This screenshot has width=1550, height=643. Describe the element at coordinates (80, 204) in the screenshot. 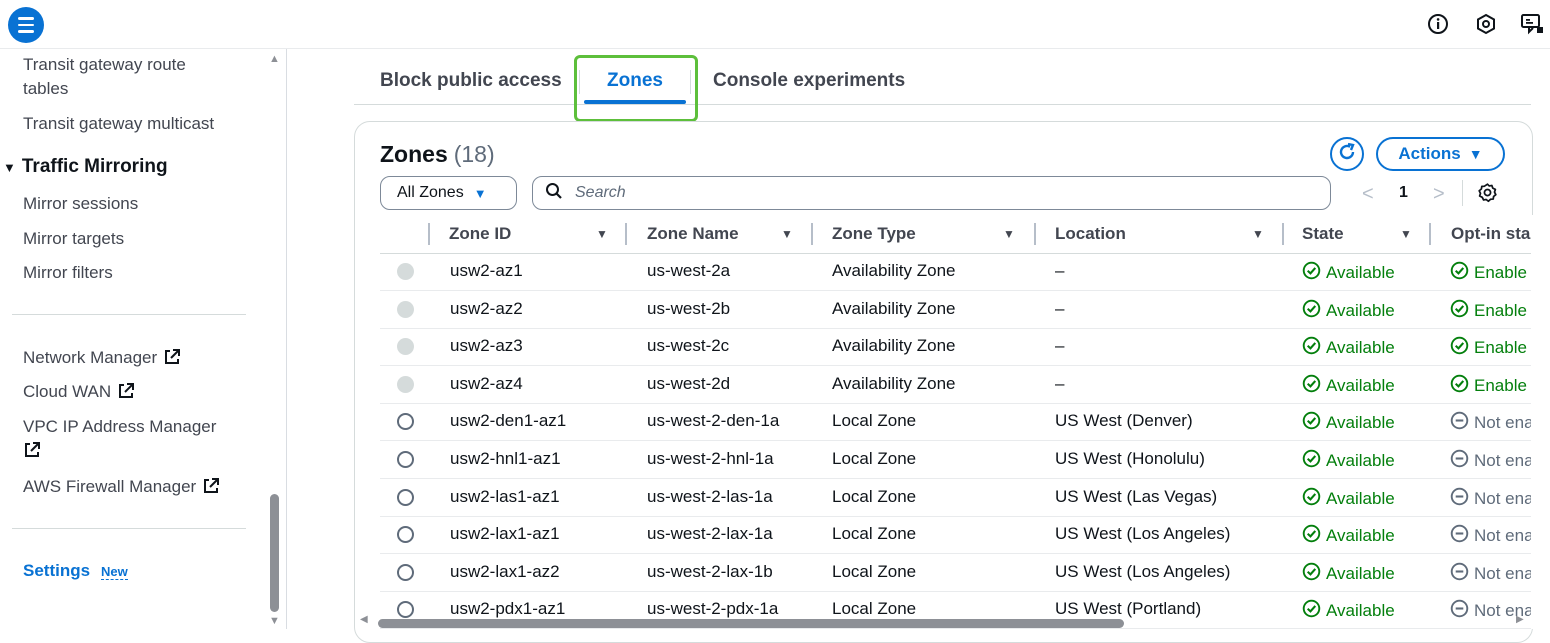

I see `sidebar-item-mirror-sessions: Mirror sessions` at that location.